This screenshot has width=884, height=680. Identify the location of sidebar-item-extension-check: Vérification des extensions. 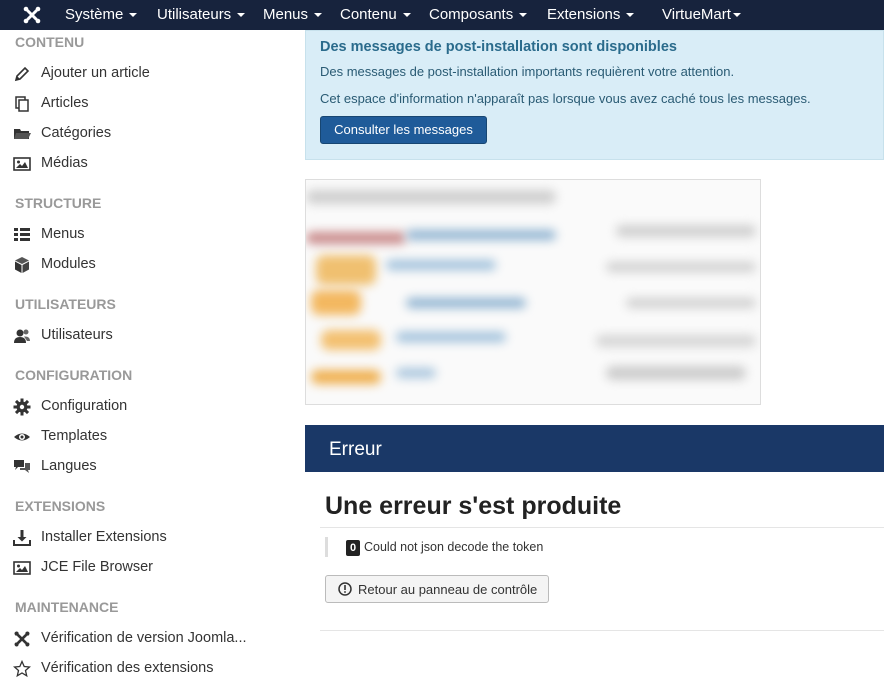
(153, 669).